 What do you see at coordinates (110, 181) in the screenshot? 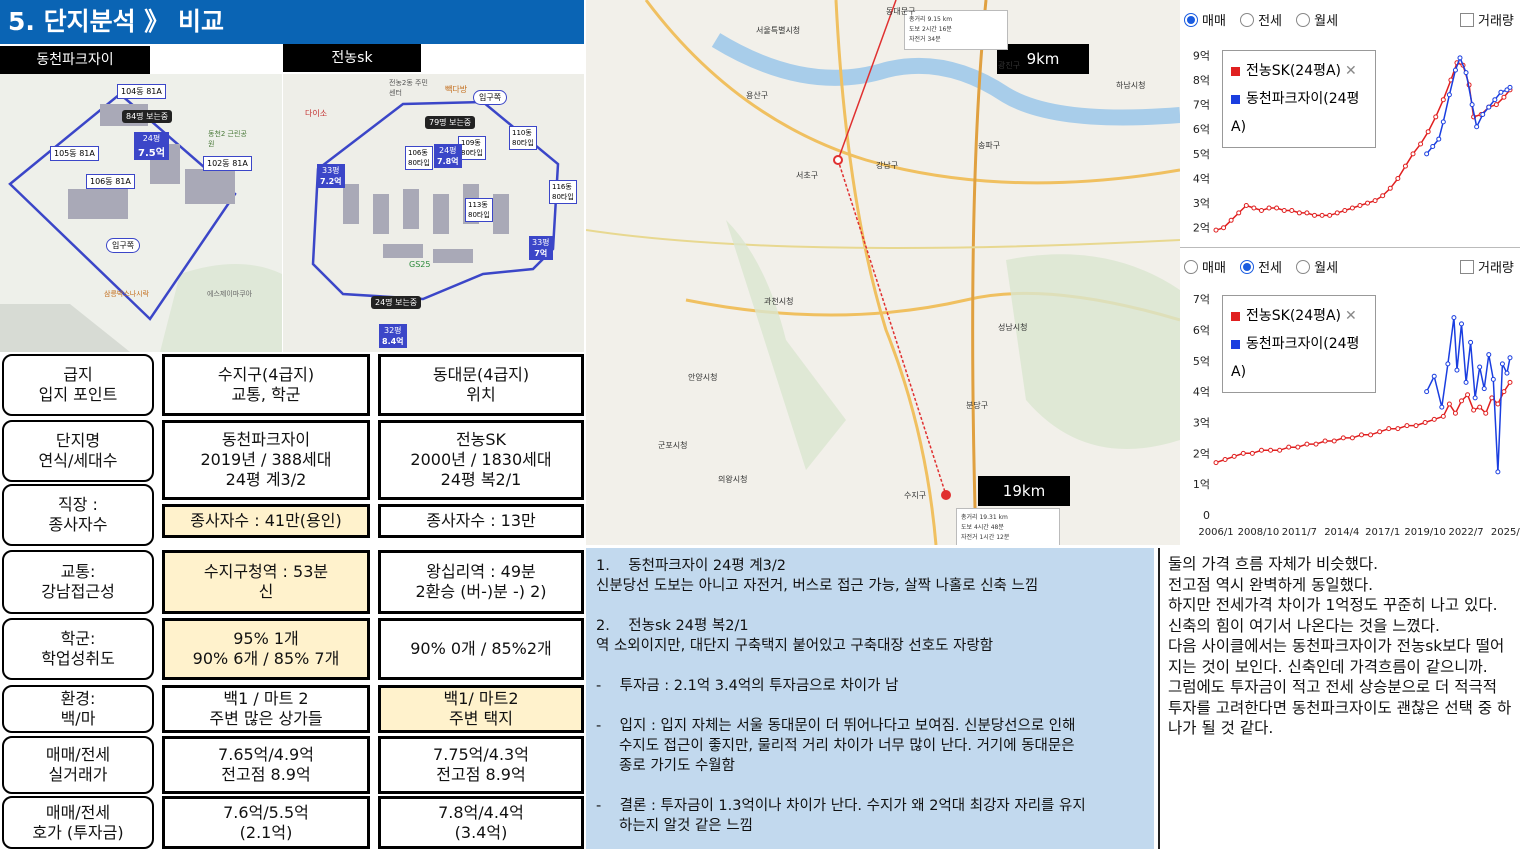
I see `pin-106: 106동 81A` at bounding box center [110, 181].